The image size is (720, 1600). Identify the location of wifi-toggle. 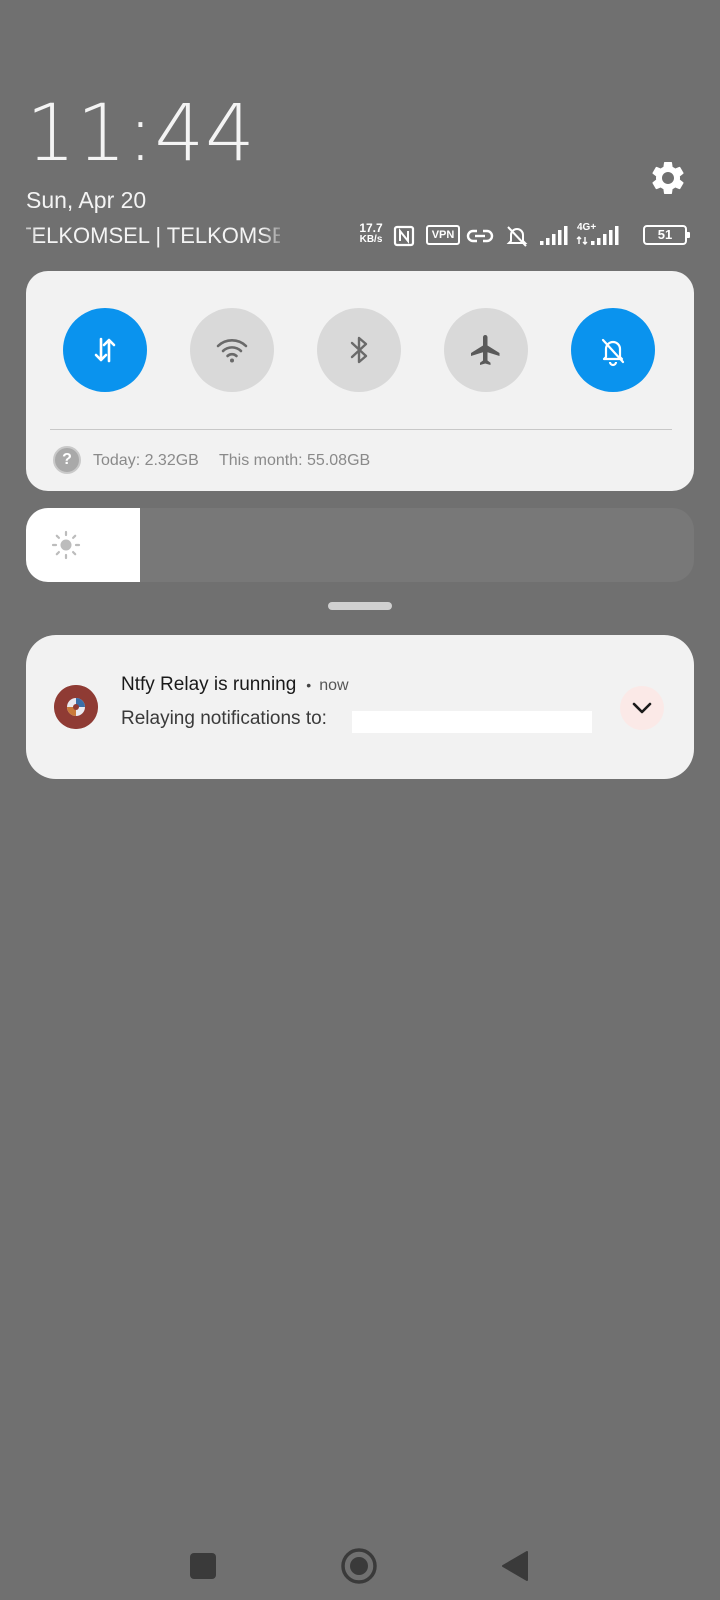
(232, 350).